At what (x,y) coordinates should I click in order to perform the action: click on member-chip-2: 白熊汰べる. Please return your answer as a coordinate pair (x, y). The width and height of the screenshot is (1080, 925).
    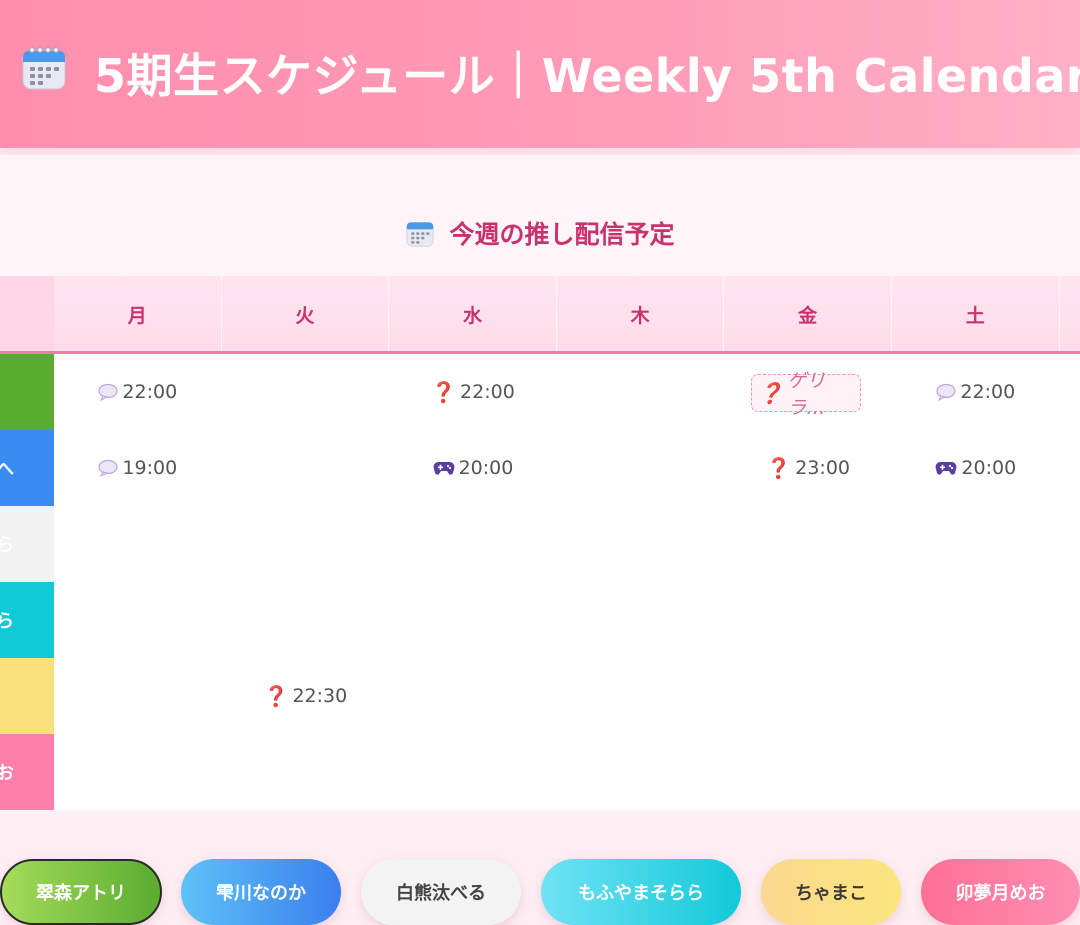
    Looking at the image, I should click on (441, 892).